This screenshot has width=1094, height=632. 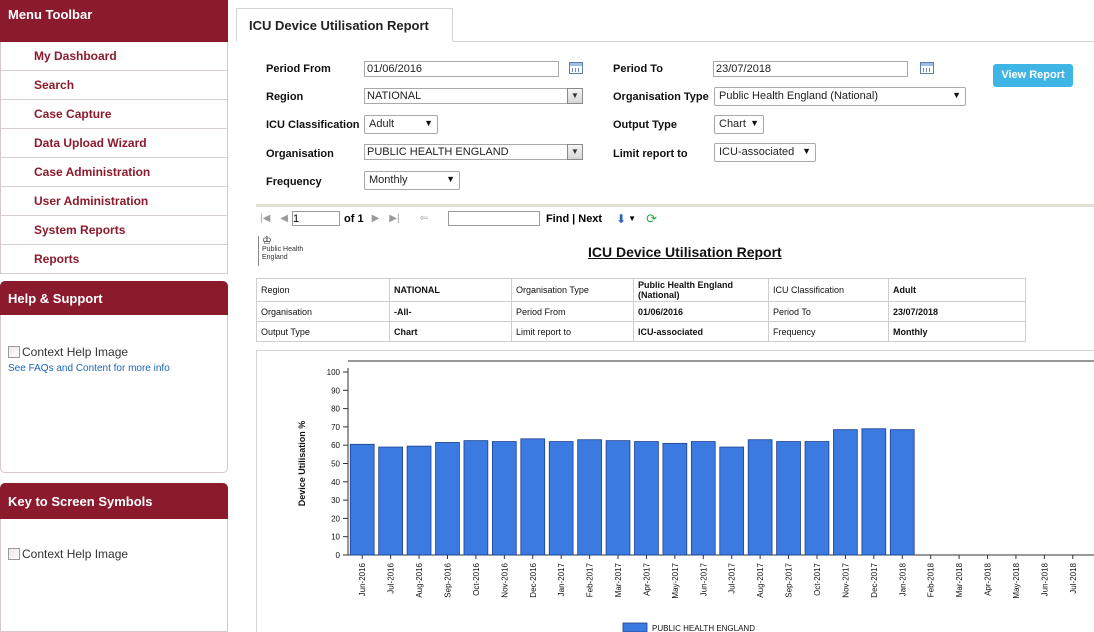 I want to click on param-label: Frequency, so click(x=828, y=331).